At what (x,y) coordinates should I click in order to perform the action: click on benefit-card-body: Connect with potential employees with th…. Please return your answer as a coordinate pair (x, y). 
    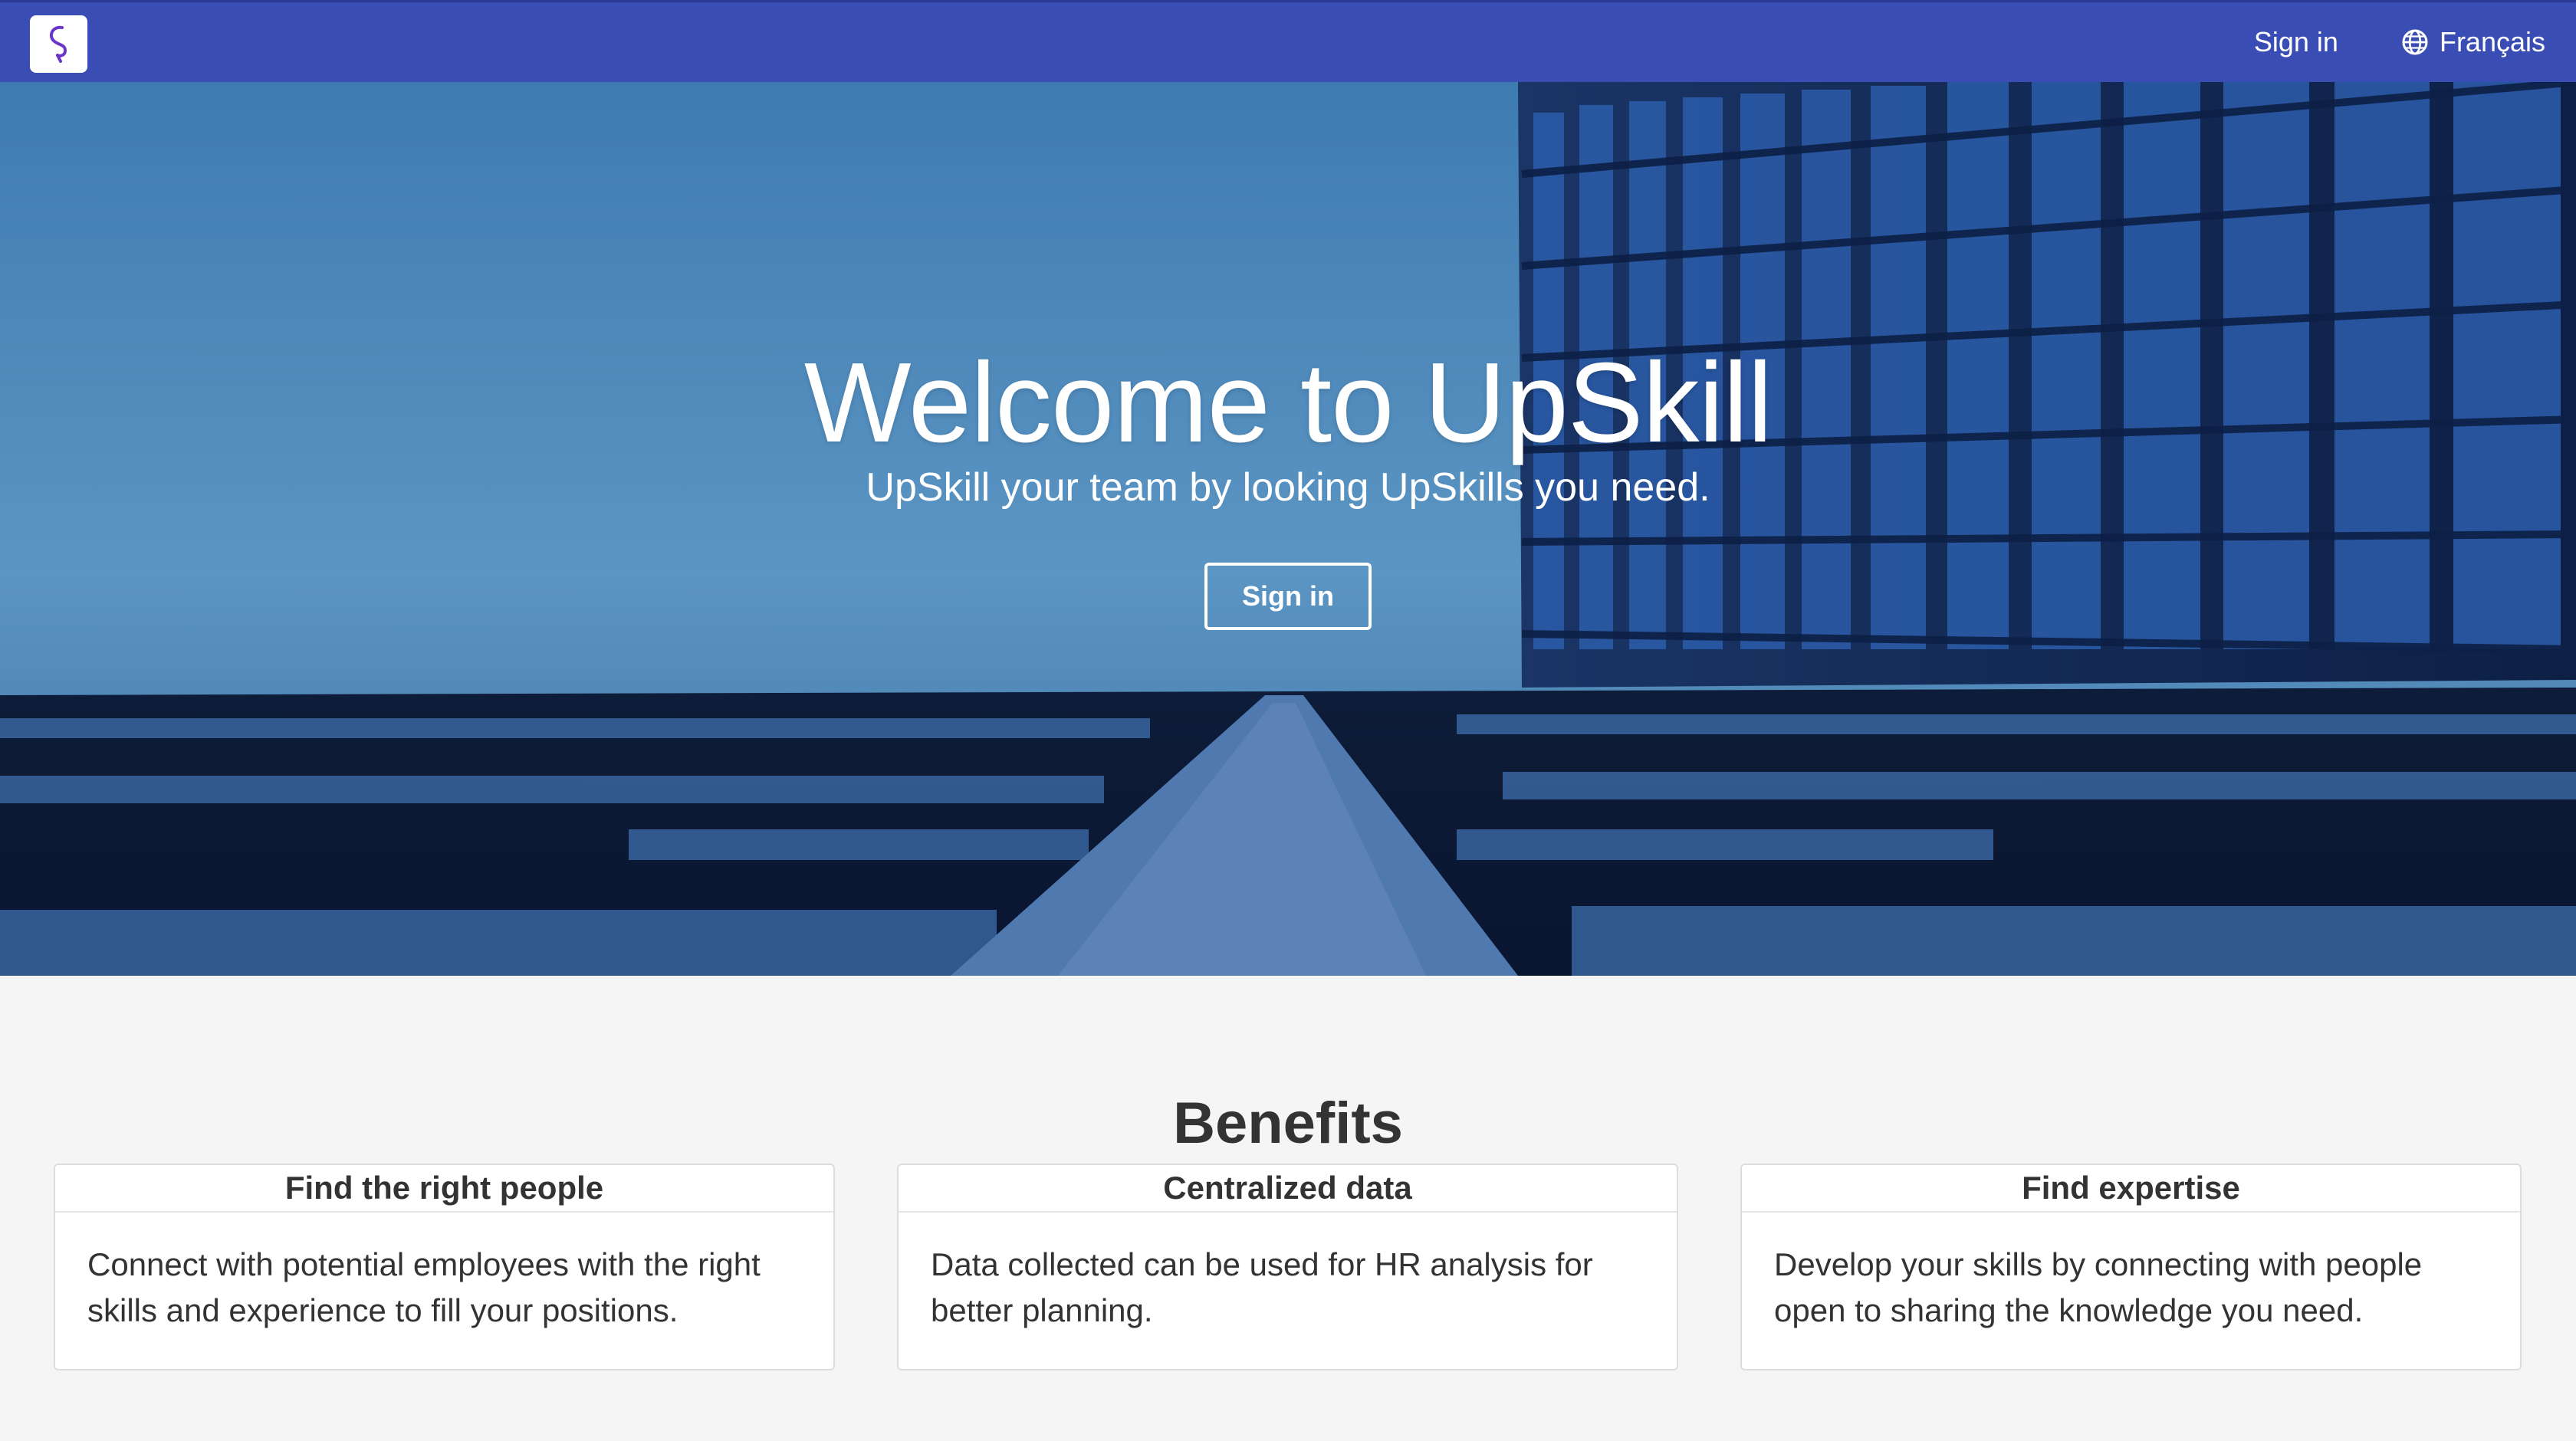
    Looking at the image, I should click on (424, 1287).